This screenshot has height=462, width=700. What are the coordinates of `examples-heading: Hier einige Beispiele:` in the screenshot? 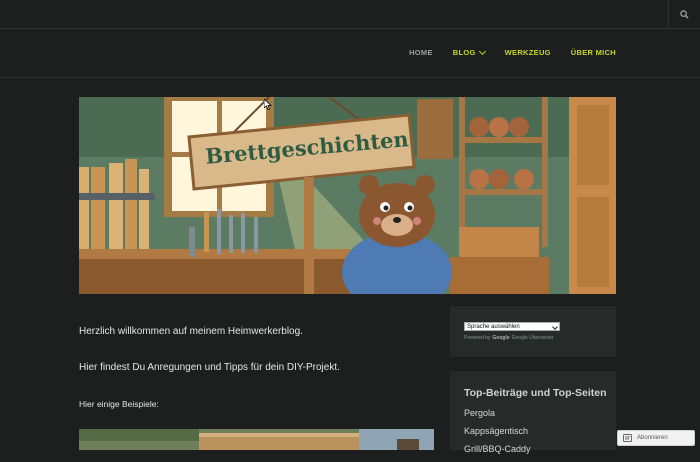 It's located at (119, 404).